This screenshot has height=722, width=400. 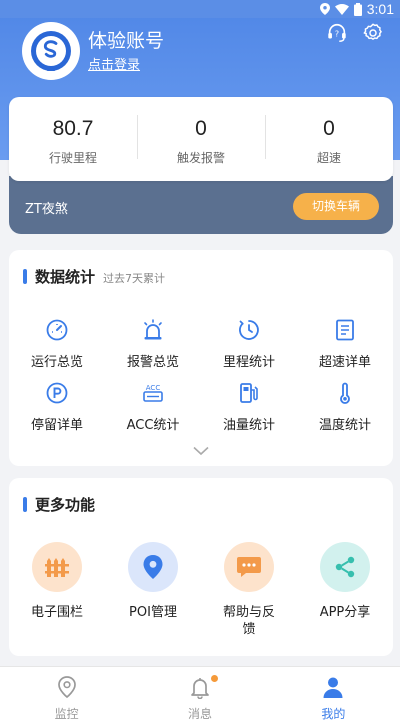 What do you see at coordinates (152, 362) in the screenshot?
I see `grid-item-label: 报警总览` at bounding box center [152, 362].